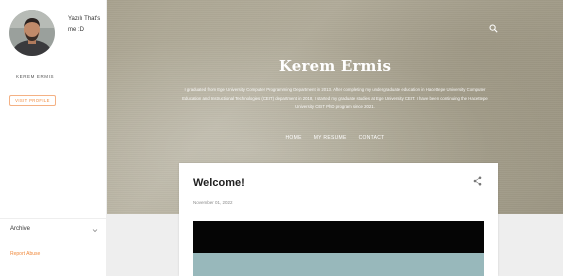  I want to click on post-date: November 01, 2022, so click(213, 202).